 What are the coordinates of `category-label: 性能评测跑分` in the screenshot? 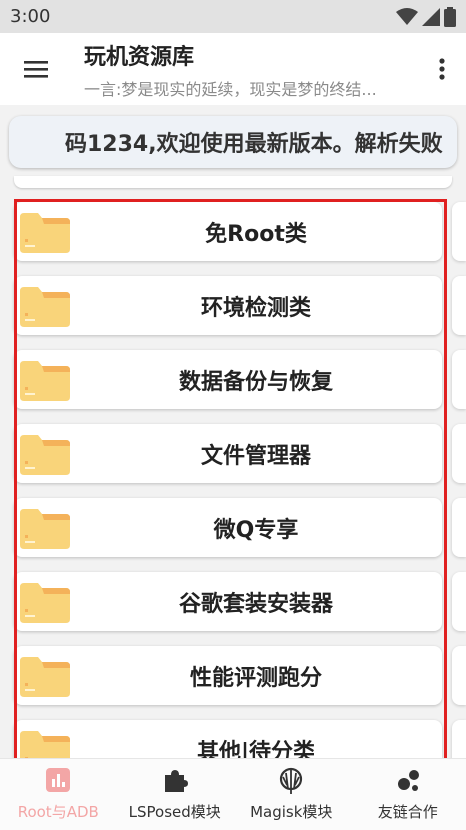 It's located at (255, 678).